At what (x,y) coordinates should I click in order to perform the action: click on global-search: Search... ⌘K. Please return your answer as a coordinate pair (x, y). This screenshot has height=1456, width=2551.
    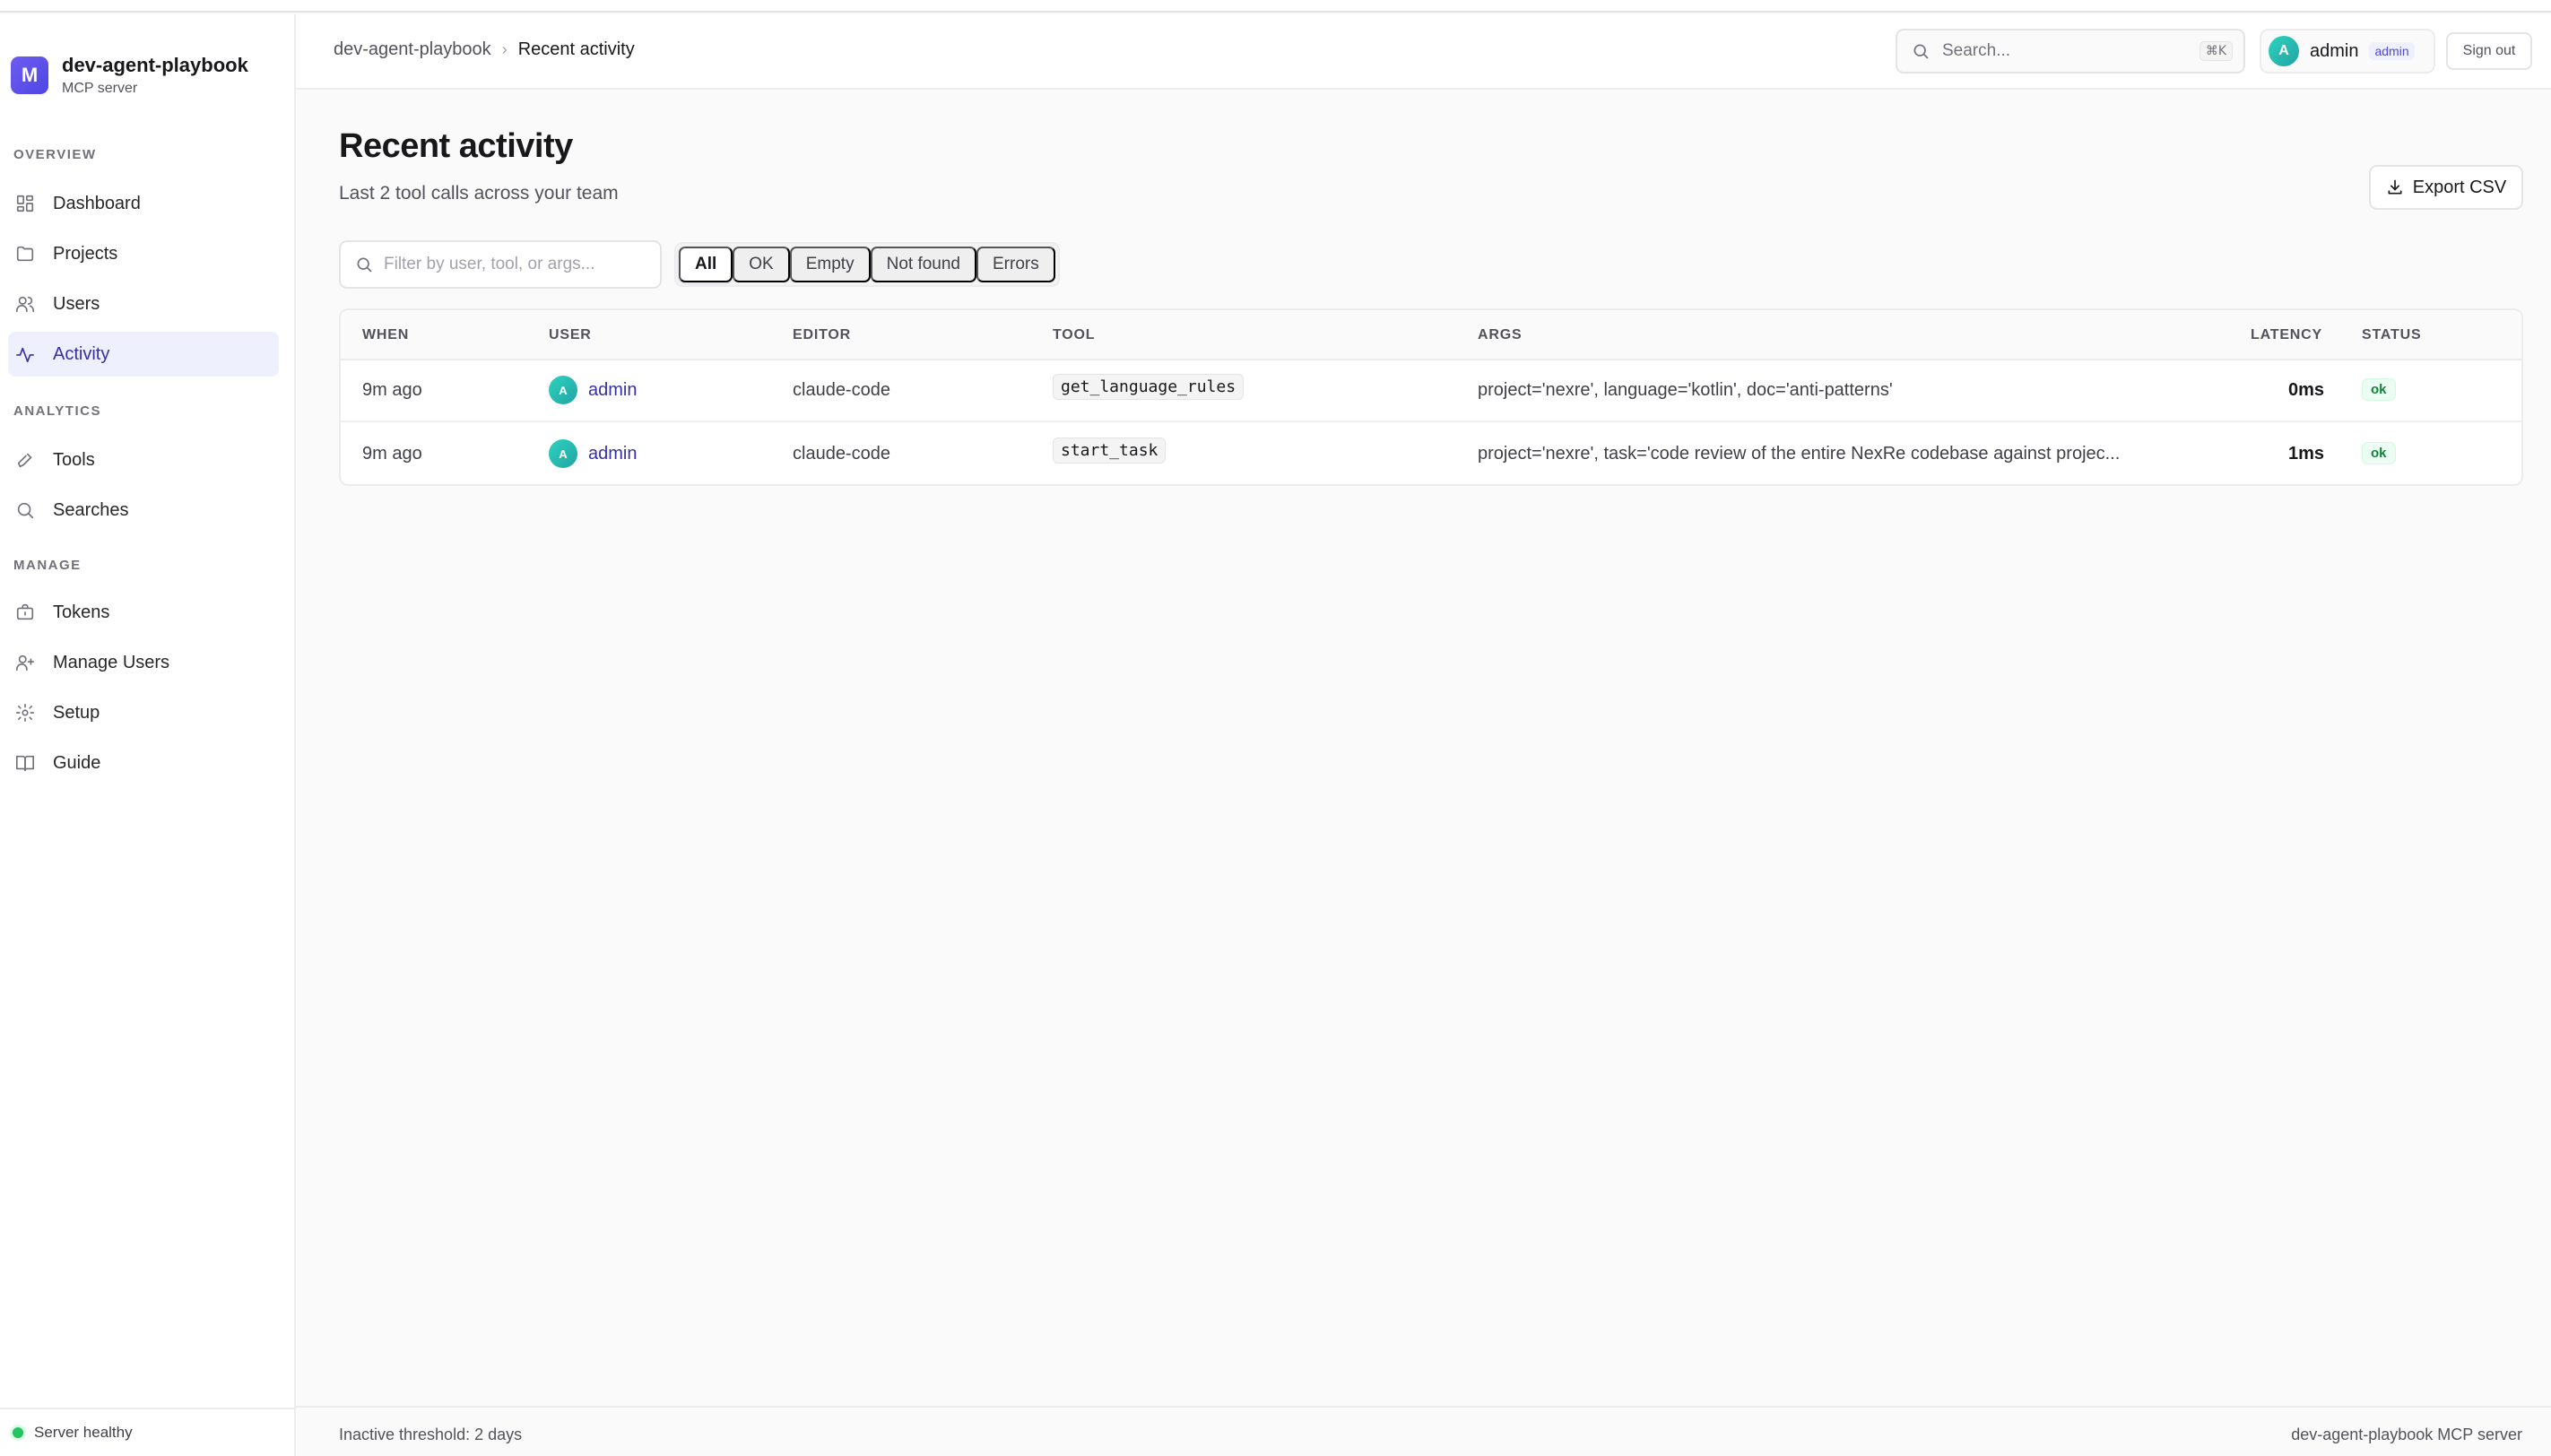
    Looking at the image, I should click on (2070, 51).